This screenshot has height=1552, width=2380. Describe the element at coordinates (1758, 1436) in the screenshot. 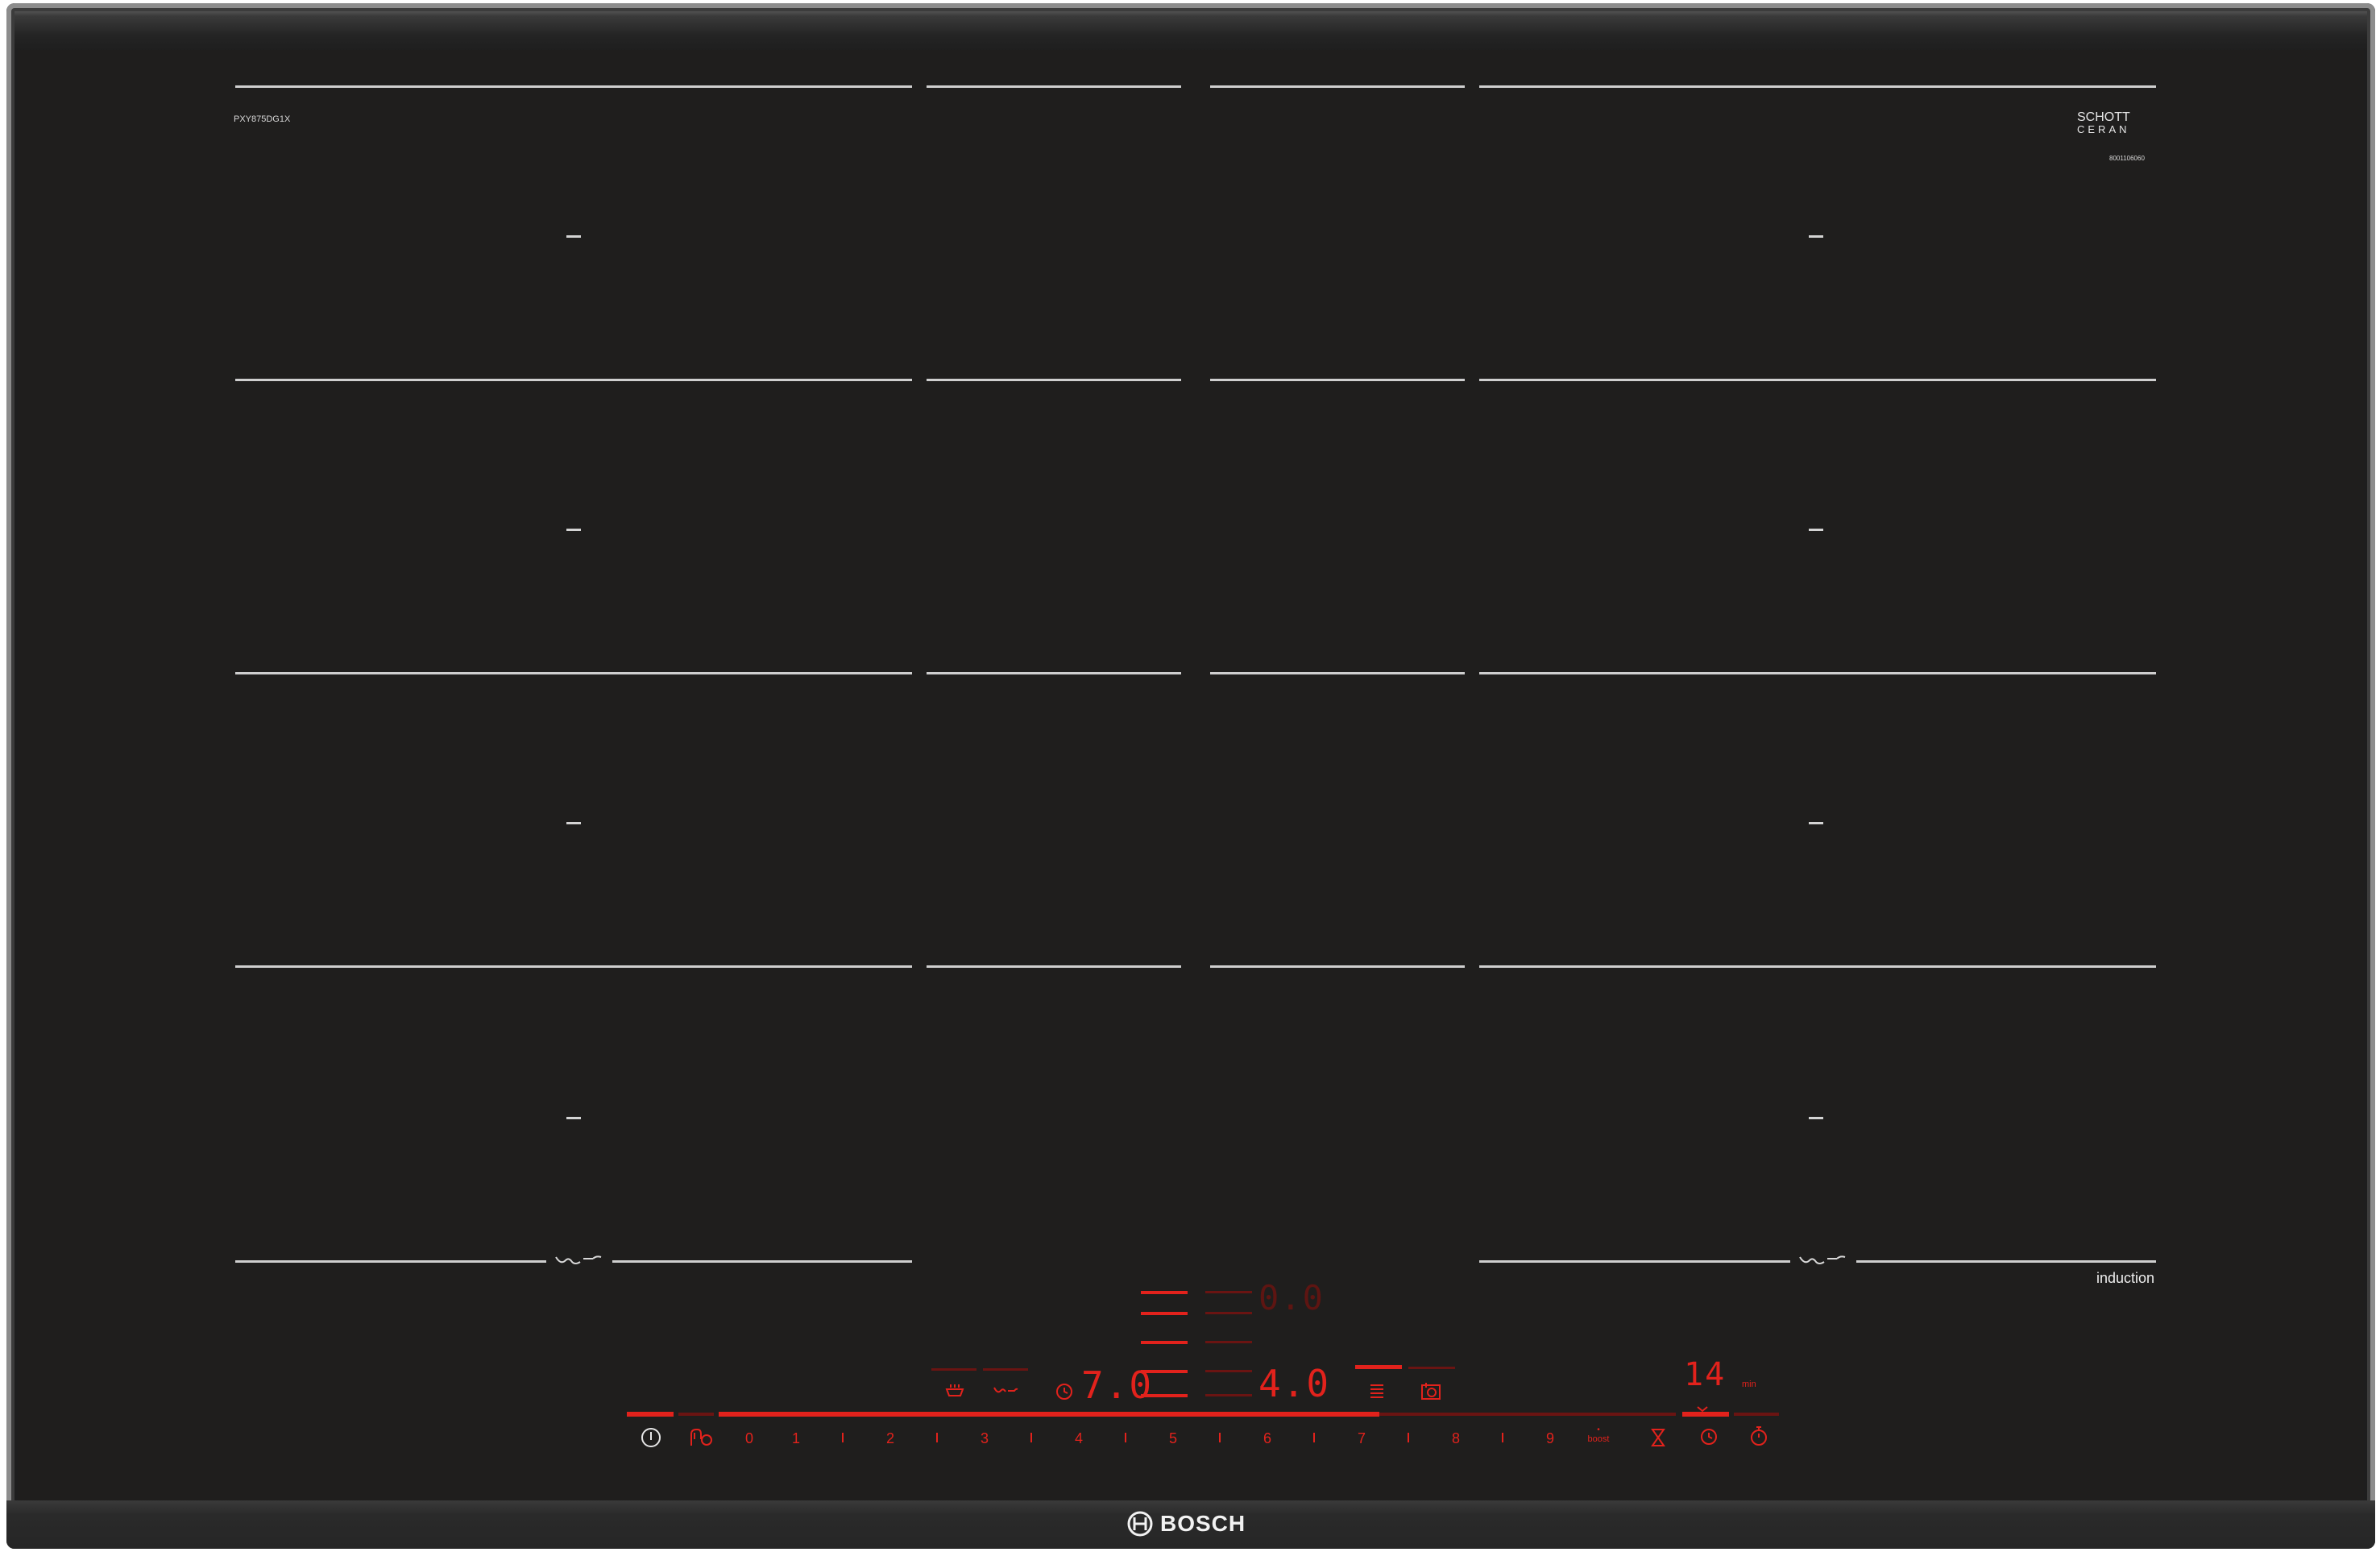

I see `stopwatch-icon` at that location.